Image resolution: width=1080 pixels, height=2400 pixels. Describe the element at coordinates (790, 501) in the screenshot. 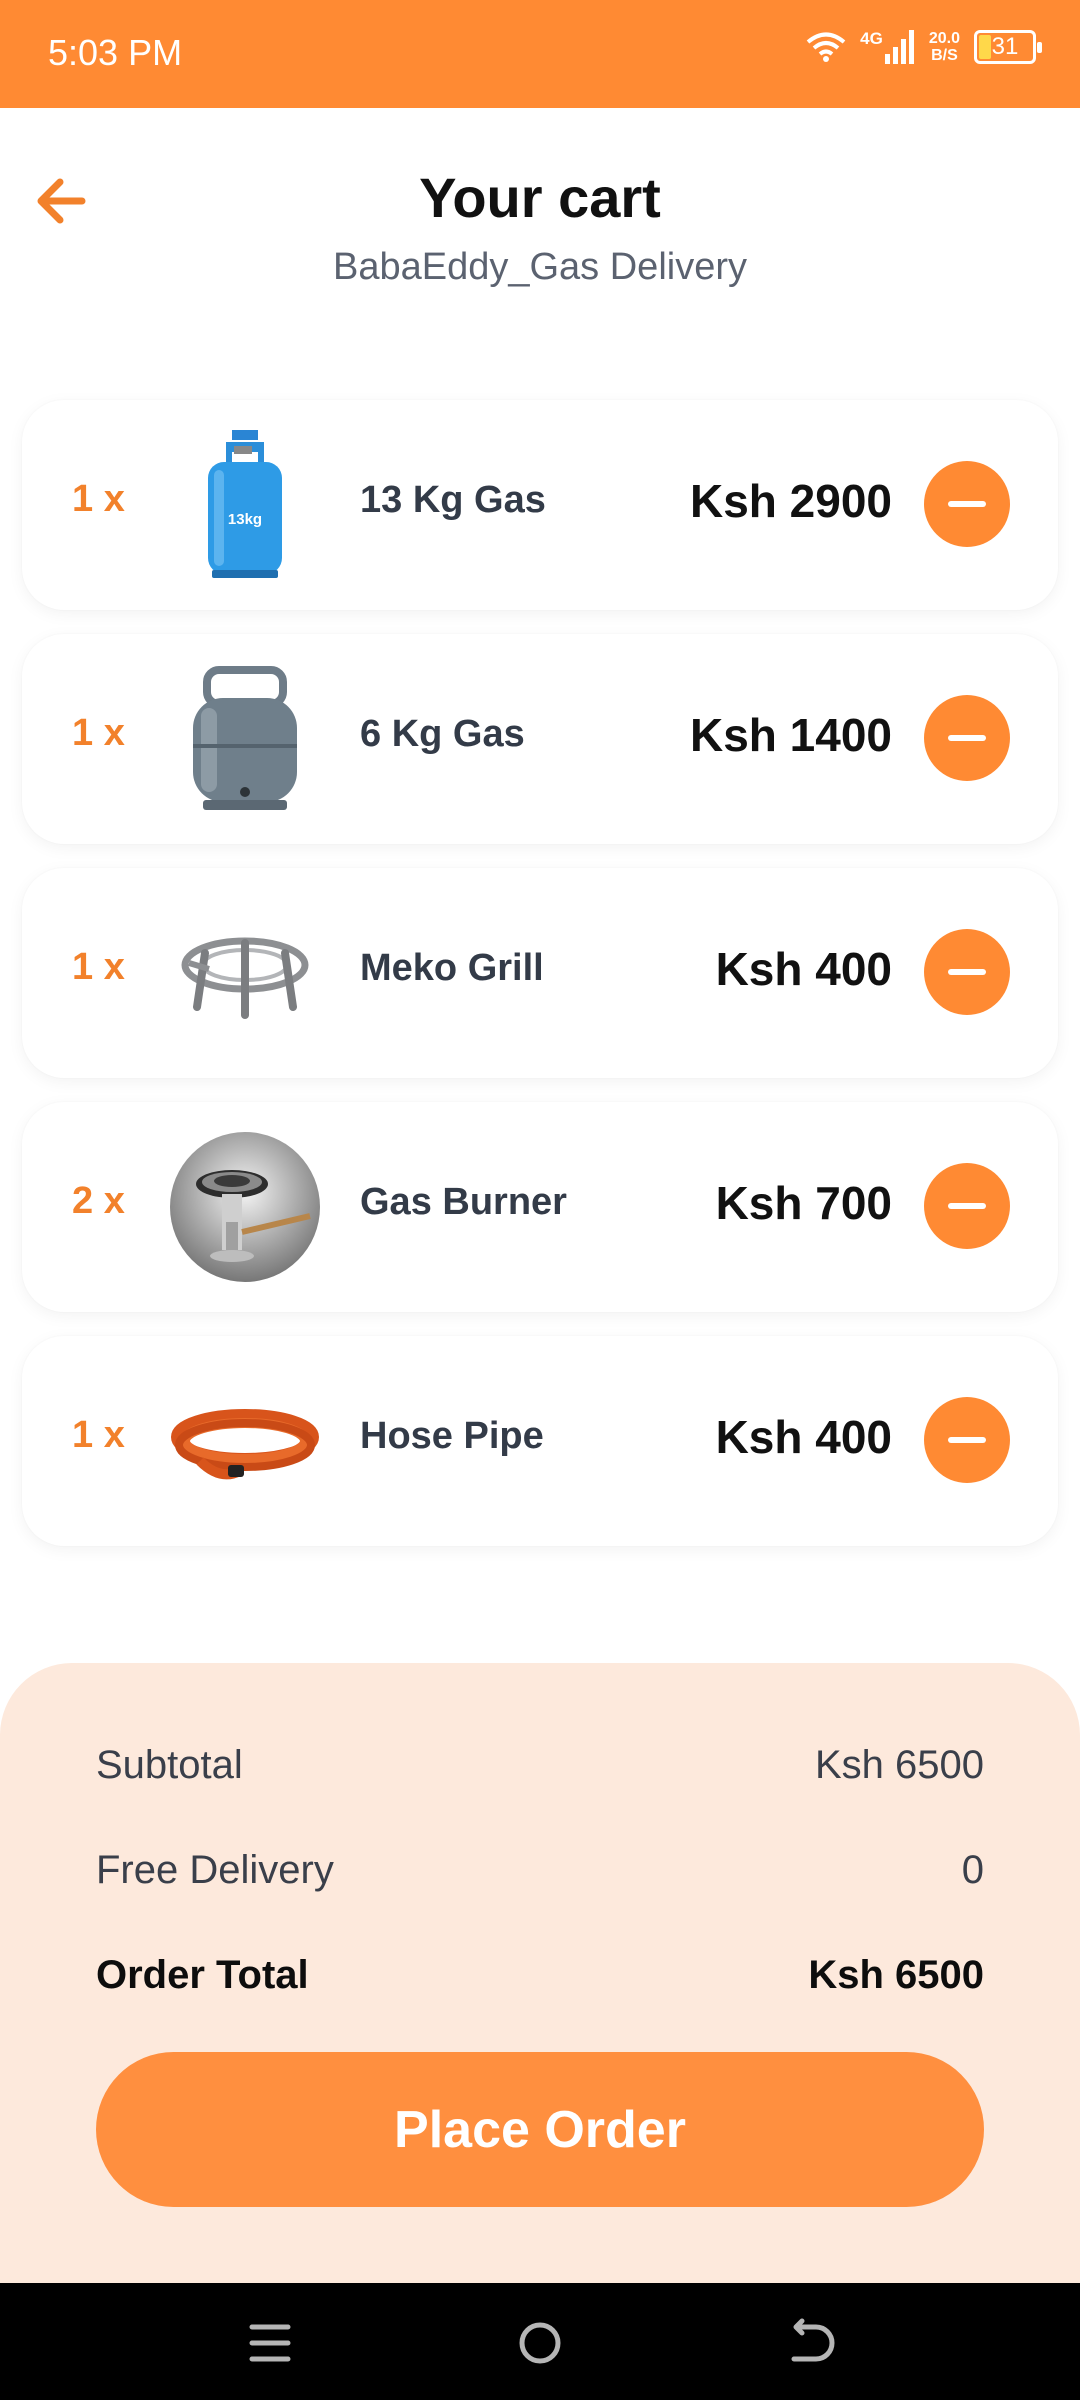

I see `item-price: Ksh 2900` at that location.